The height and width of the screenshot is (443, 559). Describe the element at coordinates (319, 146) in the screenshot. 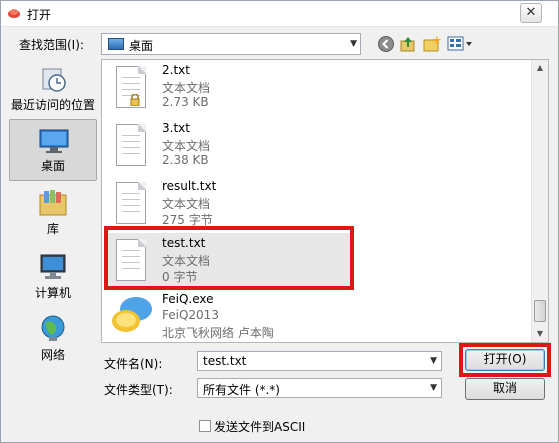

I see `file-item: 3.txt 文本文档 2.38 KB` at that location.